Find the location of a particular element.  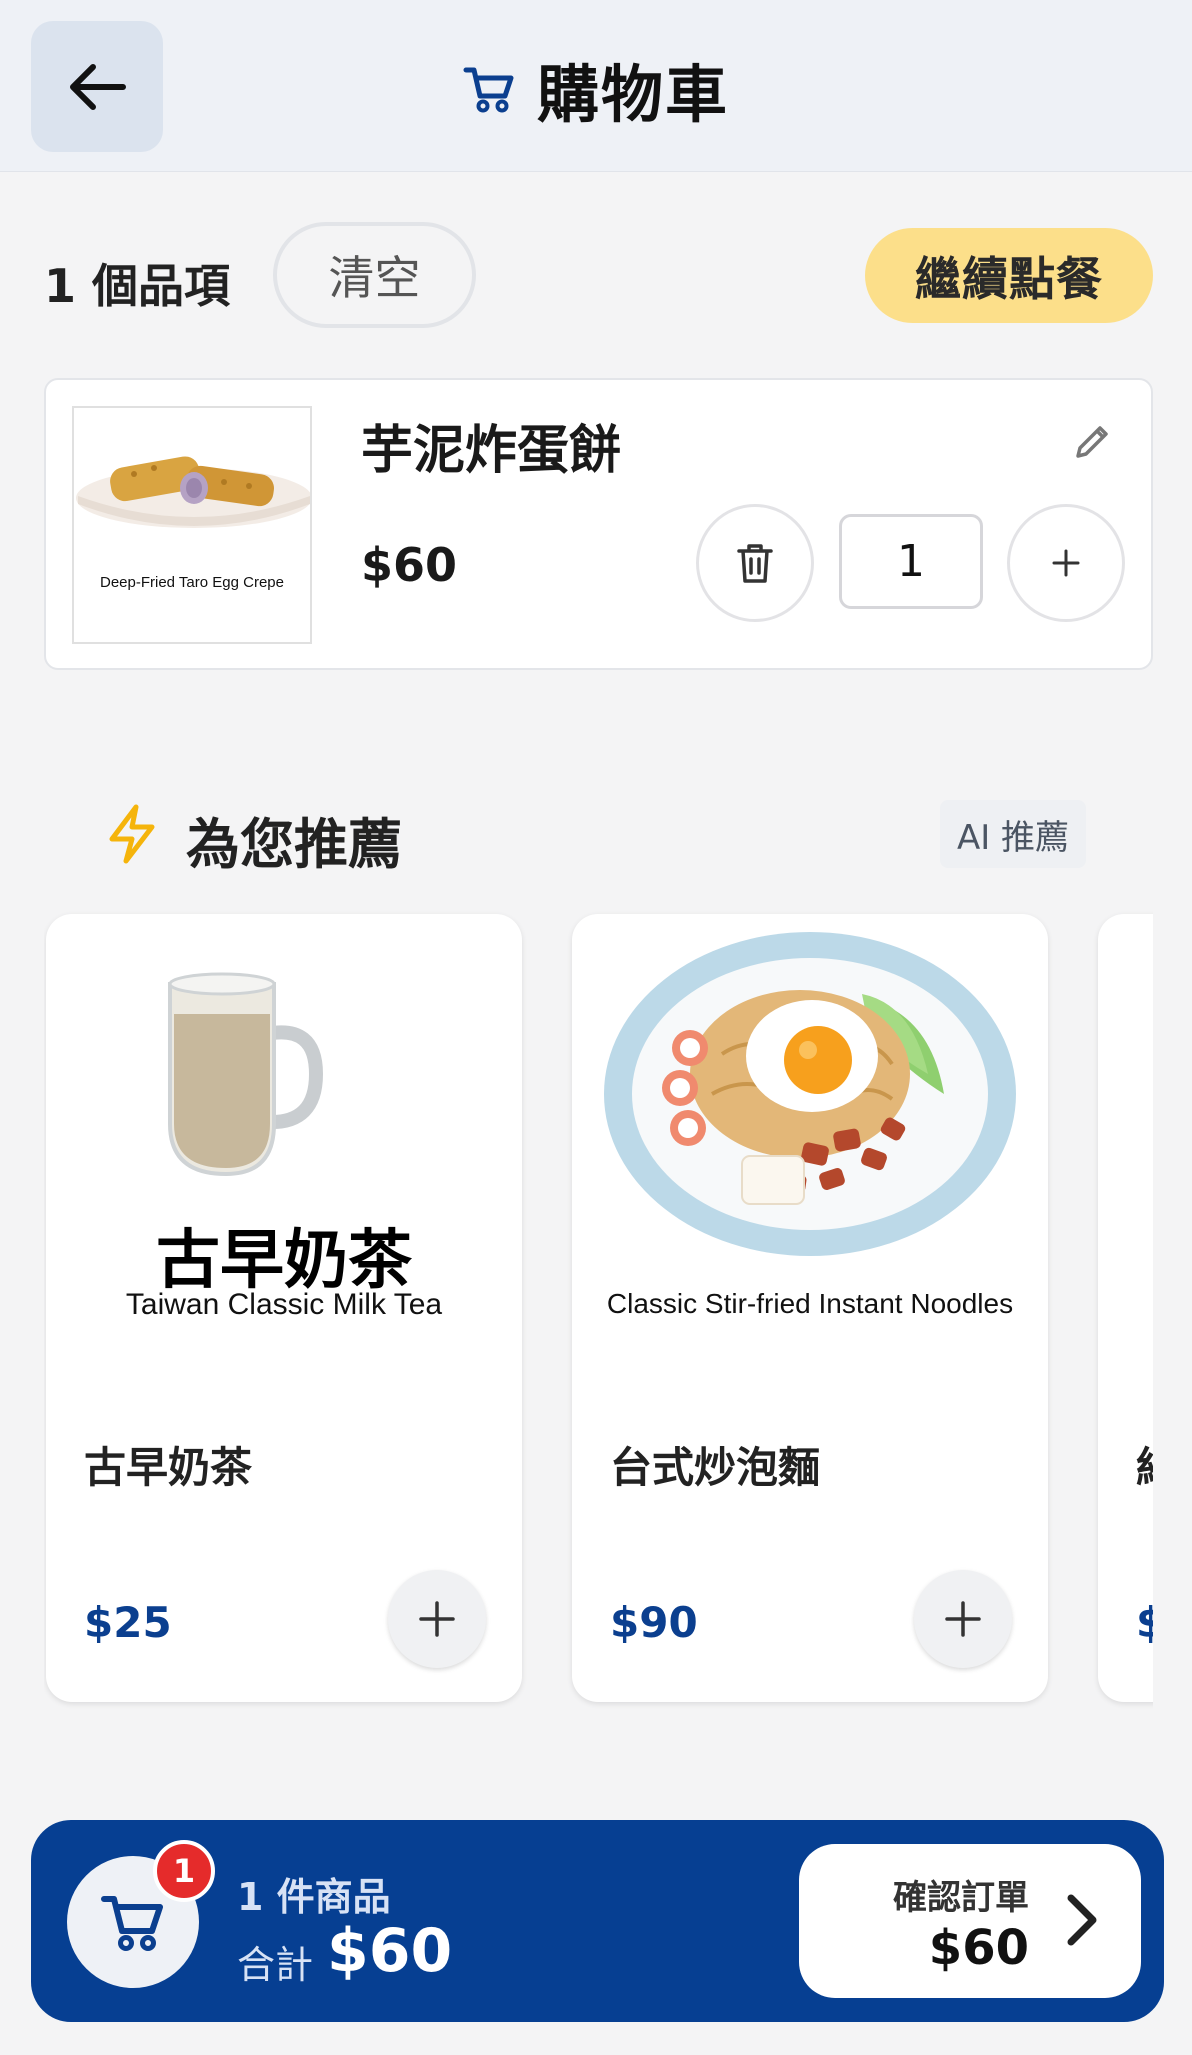

taro-crepe-illustration is located at coordinates (193, 492).